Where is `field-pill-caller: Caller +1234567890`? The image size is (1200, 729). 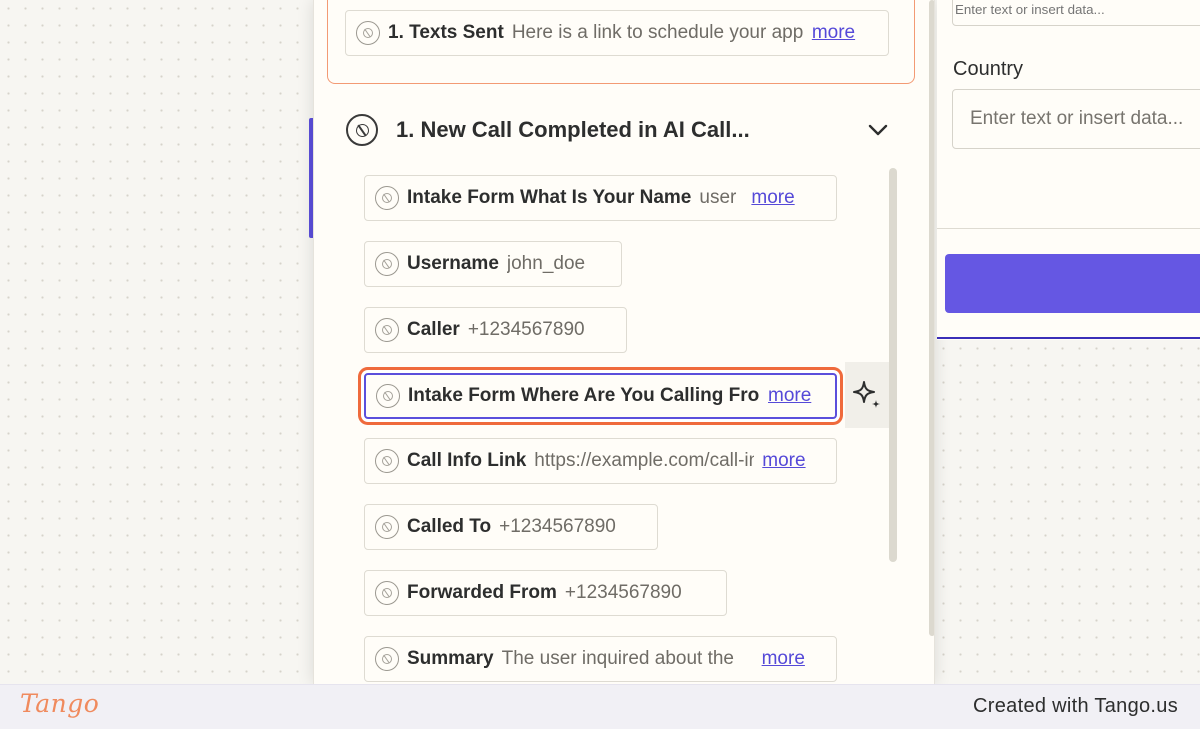
field-pill-caller: Caller +1234567890 is located at coordinates (495, 330).